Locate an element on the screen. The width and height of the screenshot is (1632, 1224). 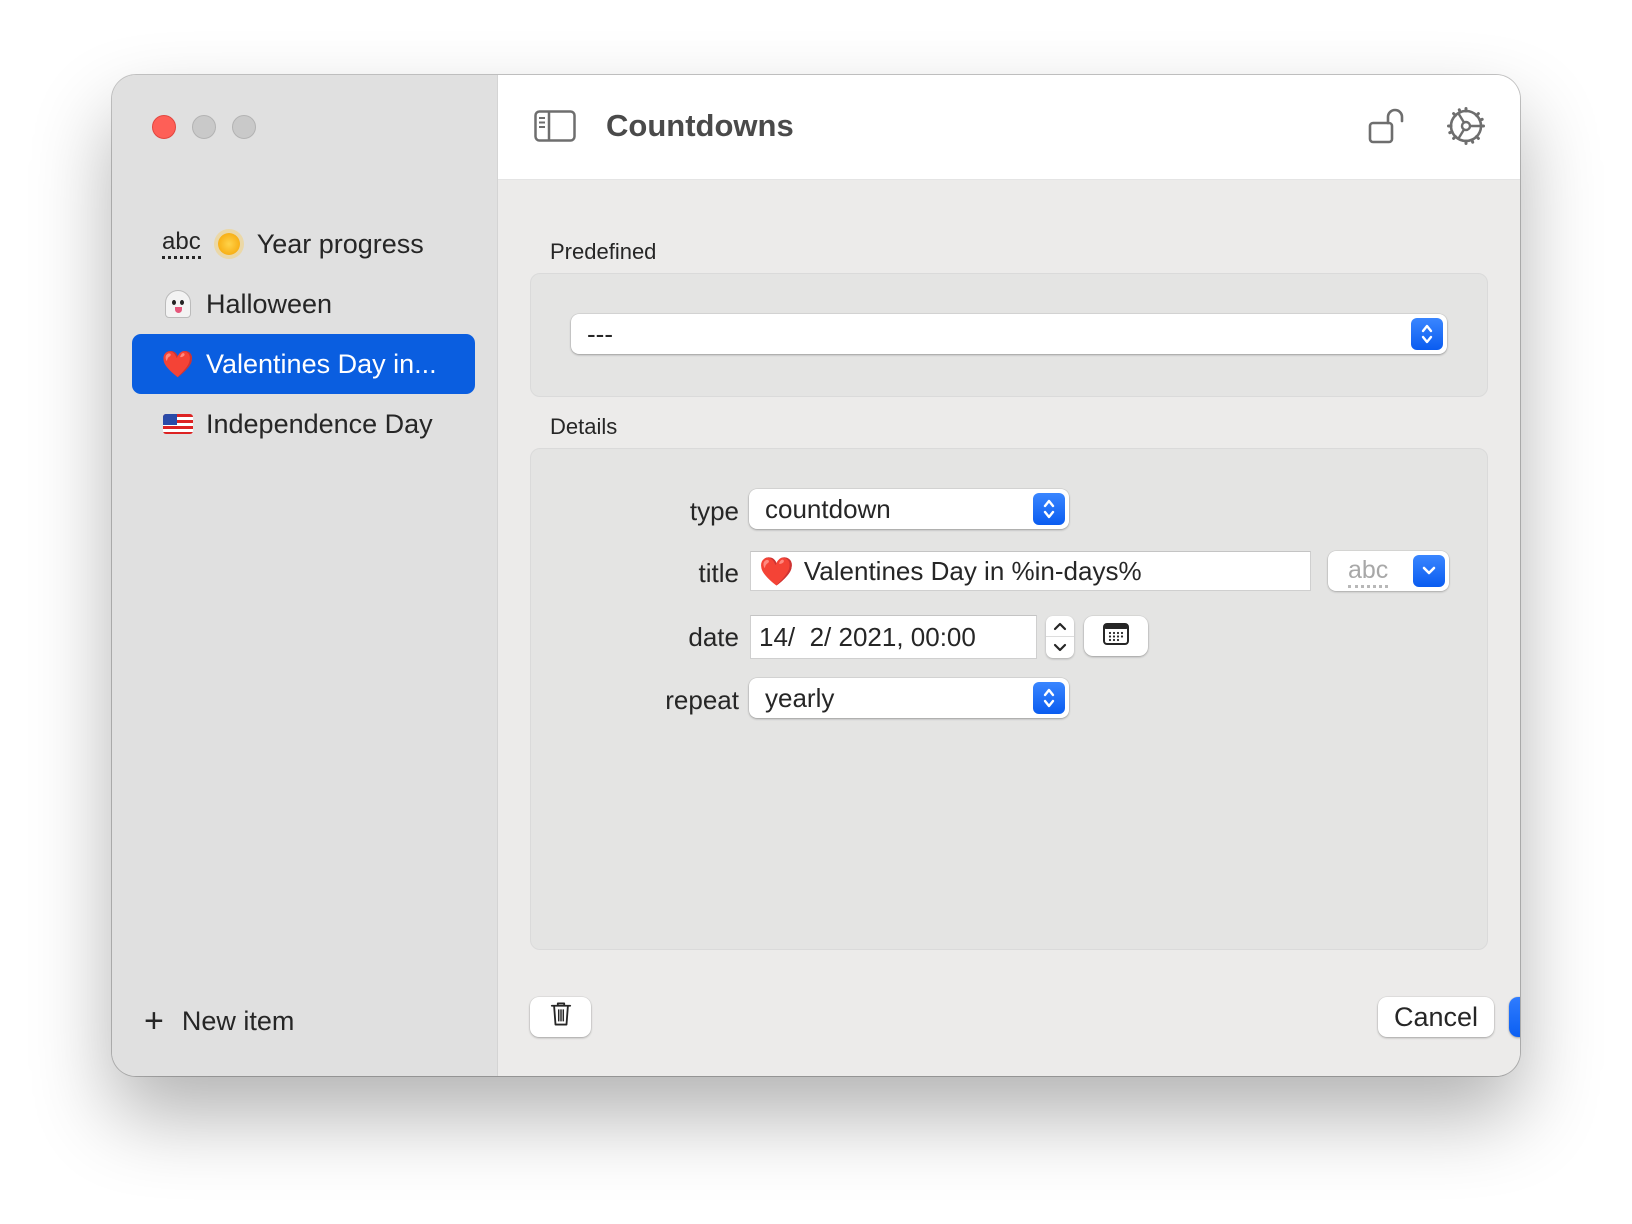
window-controls is located at coordinates (204, 127).